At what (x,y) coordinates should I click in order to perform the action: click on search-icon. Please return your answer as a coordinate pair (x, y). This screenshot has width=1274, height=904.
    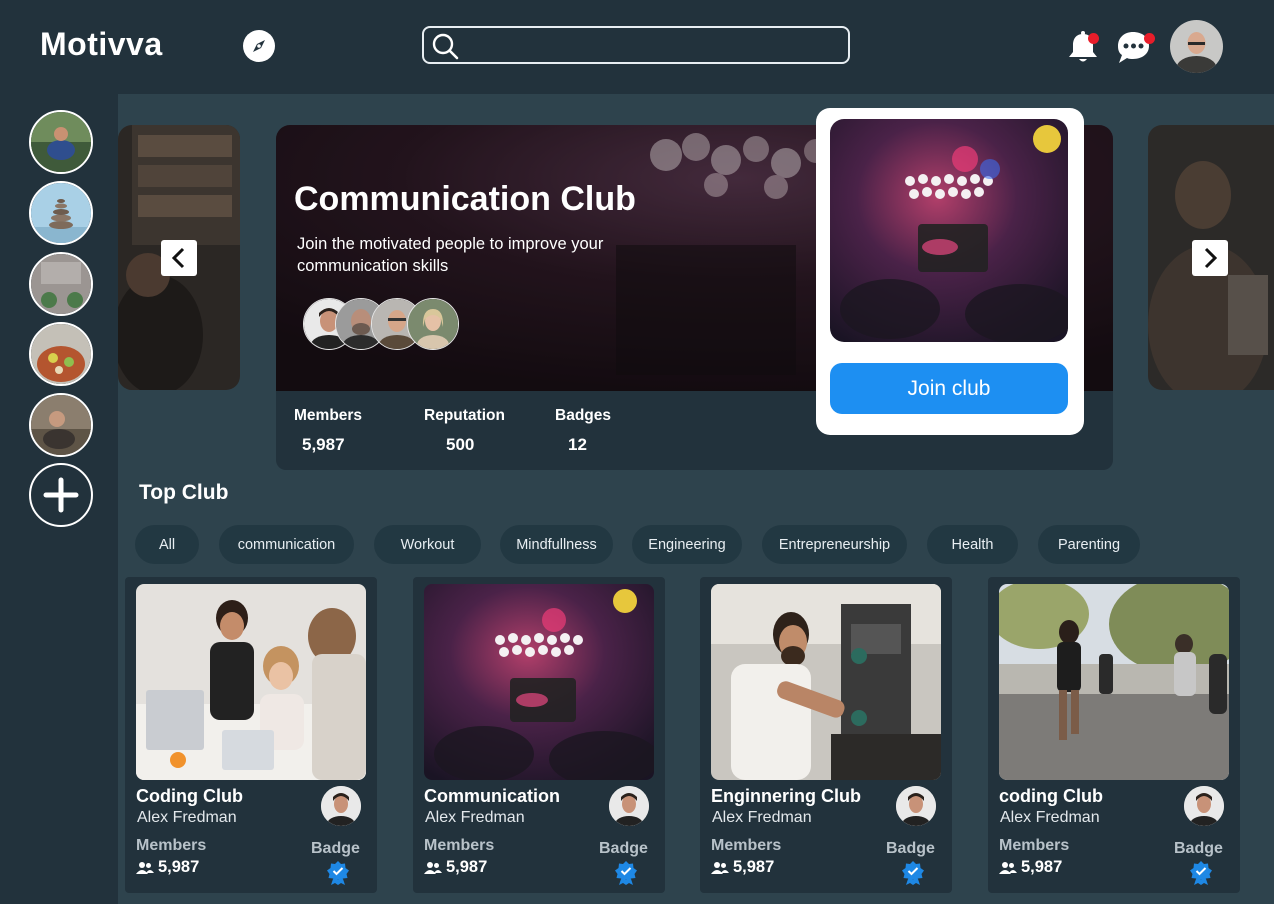
    Looking at the image, I should click on (445, 46).